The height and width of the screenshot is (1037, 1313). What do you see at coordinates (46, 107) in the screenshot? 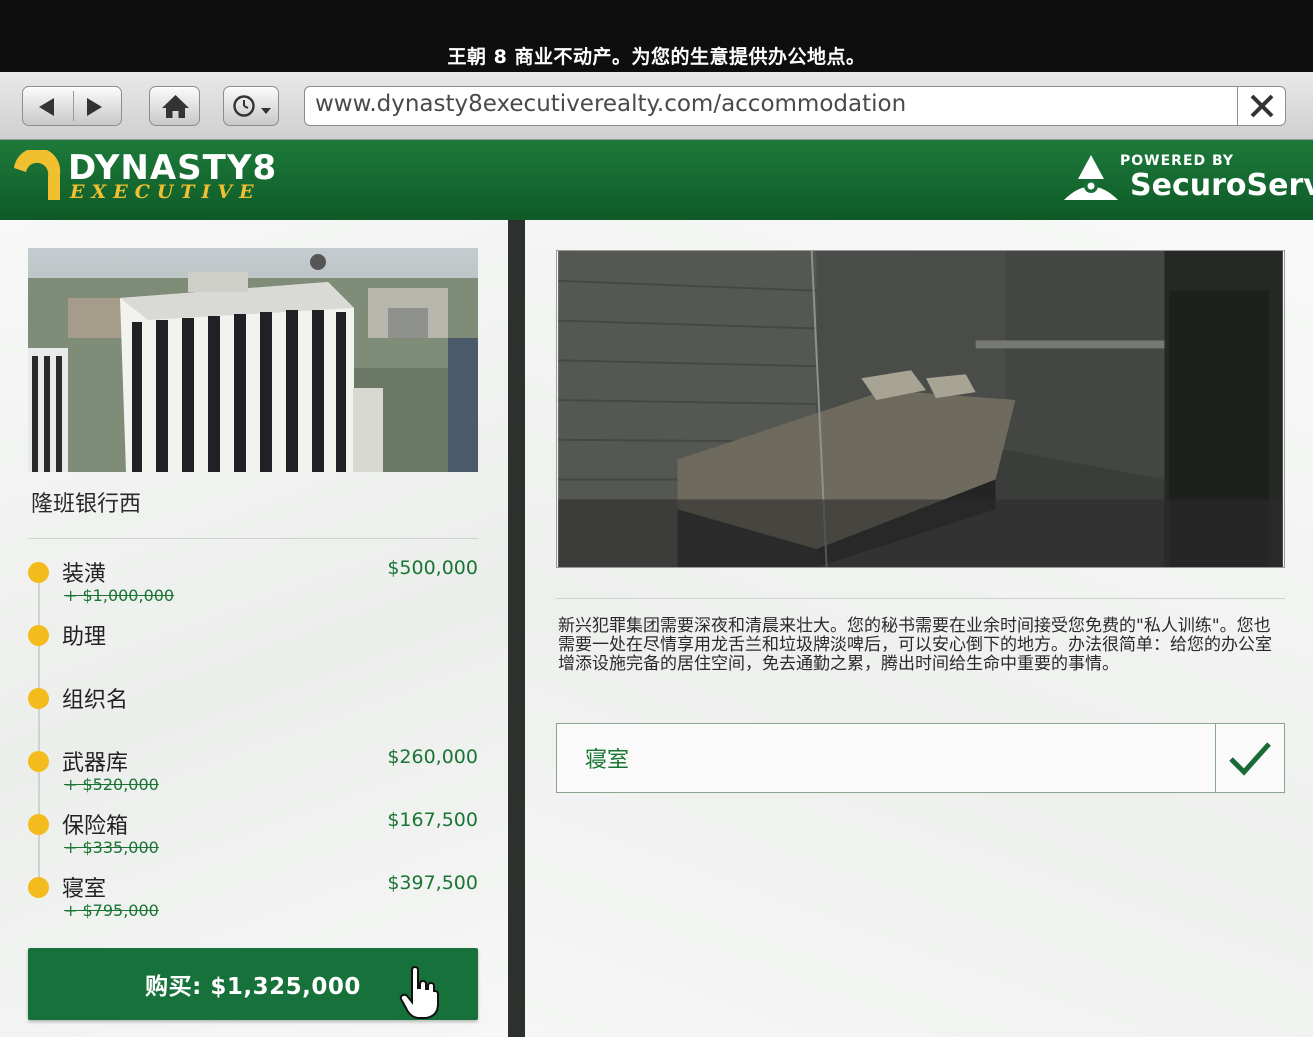
I see `back-arrow-icon` at bounding box center [46, 107].